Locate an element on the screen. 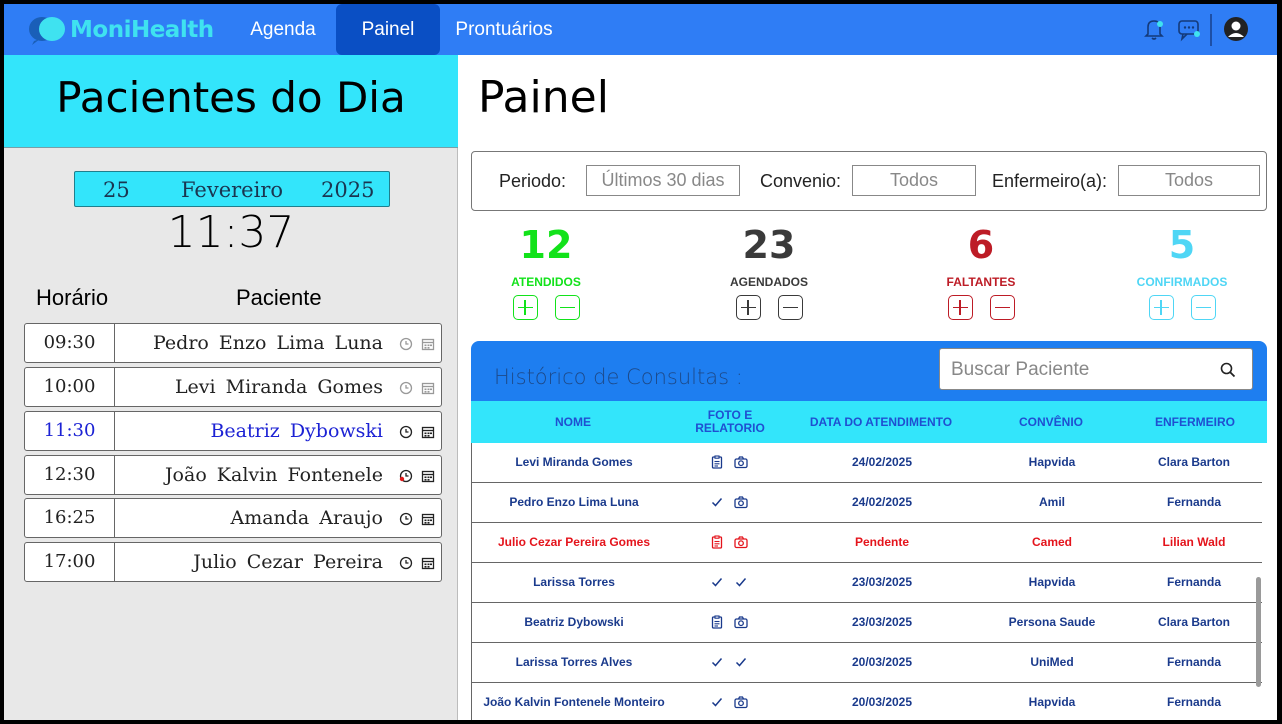 The image size is (1282, 724). chat-icon is located at coordinates (1189, 29).